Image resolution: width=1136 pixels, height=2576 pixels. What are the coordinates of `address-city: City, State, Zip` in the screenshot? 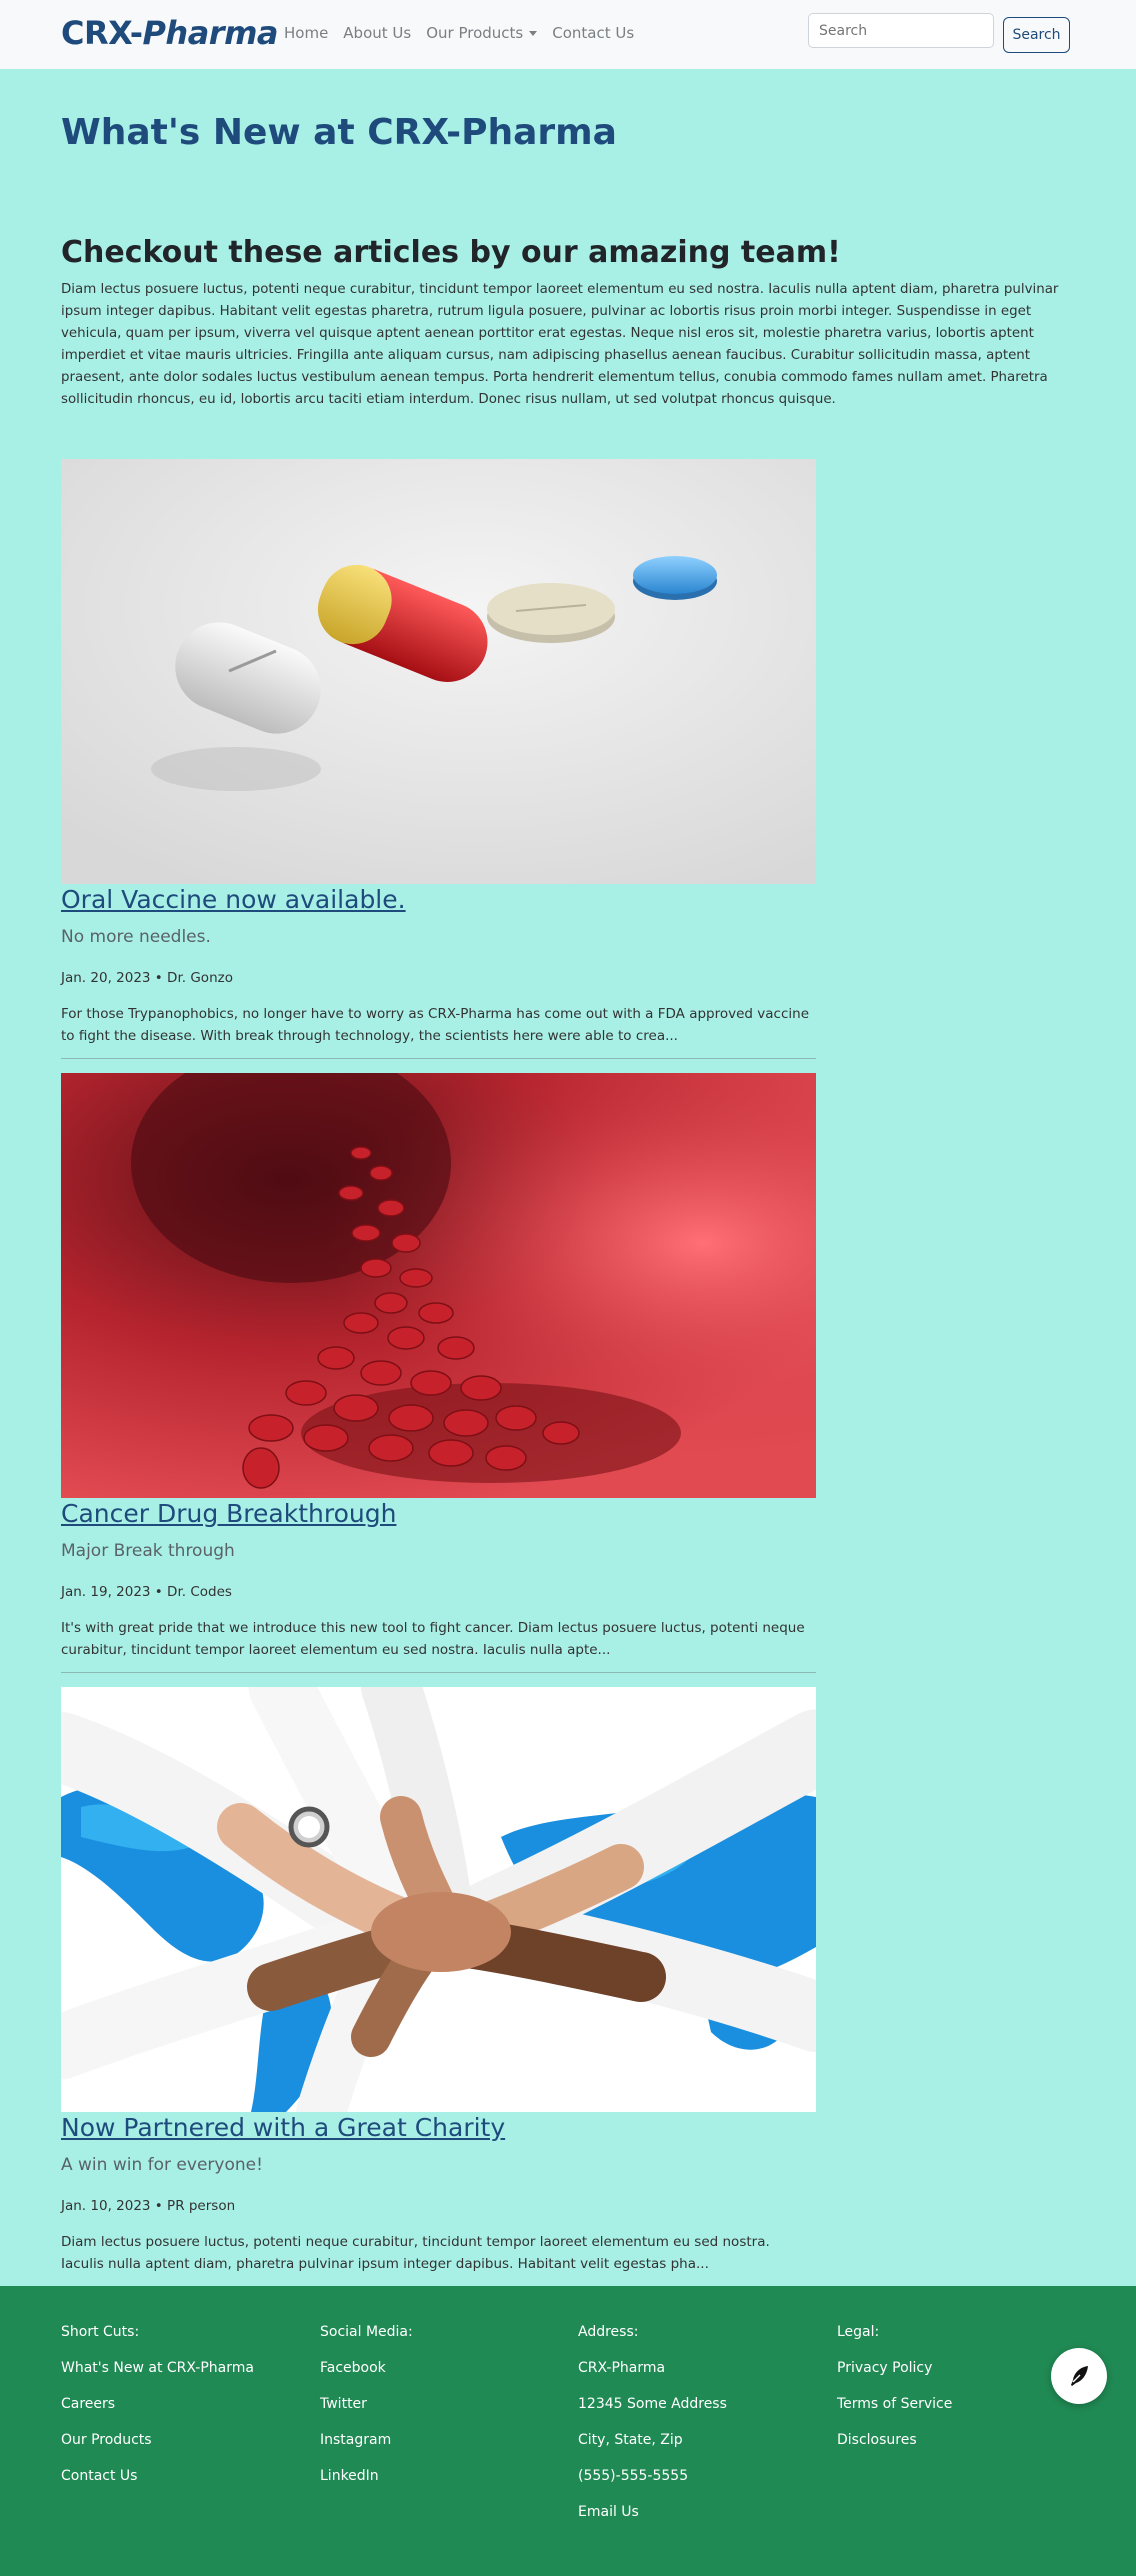 It's located at (630, 2440).